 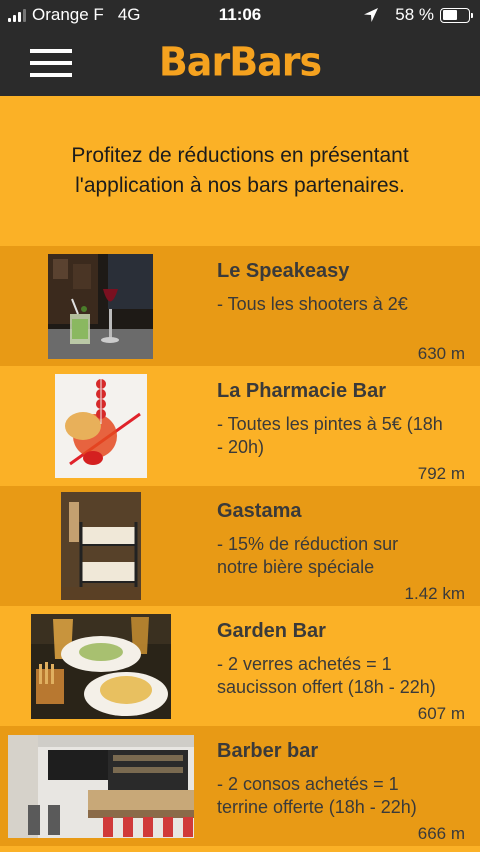 What do you see at coordinates (259, 511) in the screenshot?
I see `bar-name: Gastama` at bounding box center [259, 511].